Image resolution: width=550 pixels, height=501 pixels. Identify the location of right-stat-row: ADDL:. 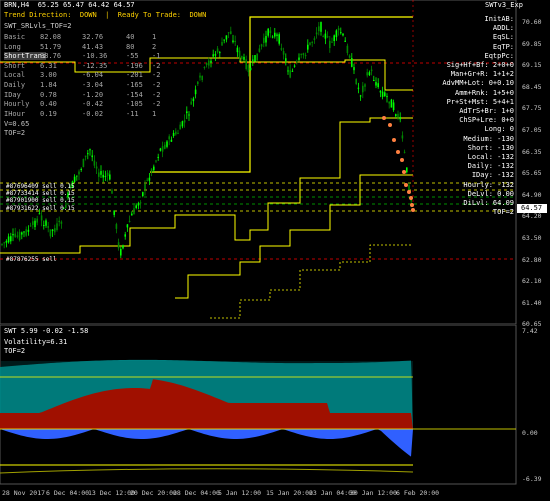
(503, 28).